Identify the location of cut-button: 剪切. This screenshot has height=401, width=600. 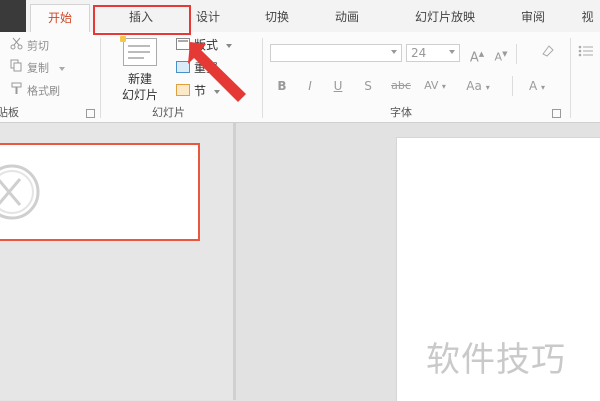
(29, 46).